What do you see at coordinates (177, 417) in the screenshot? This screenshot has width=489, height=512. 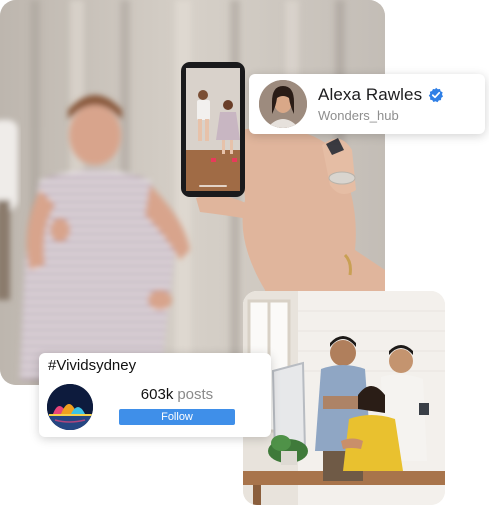 I see `follow-button: Follow` at bounding box center [177, 417].